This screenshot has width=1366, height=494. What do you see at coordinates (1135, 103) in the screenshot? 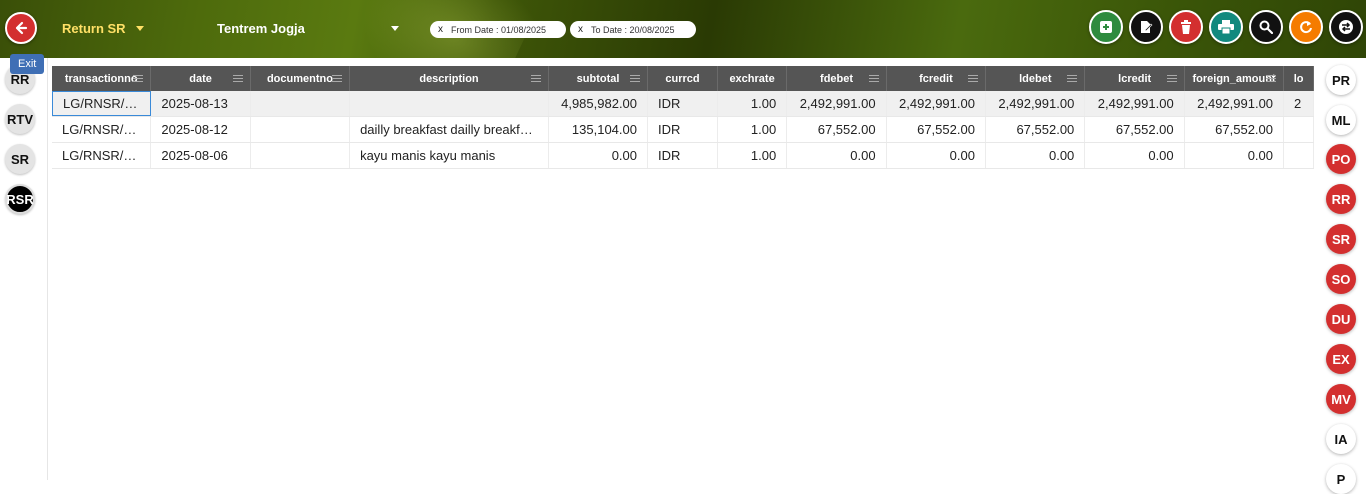
I see `cell-lcredit: 2,492,991.00` at bounding box center [1135, 103].